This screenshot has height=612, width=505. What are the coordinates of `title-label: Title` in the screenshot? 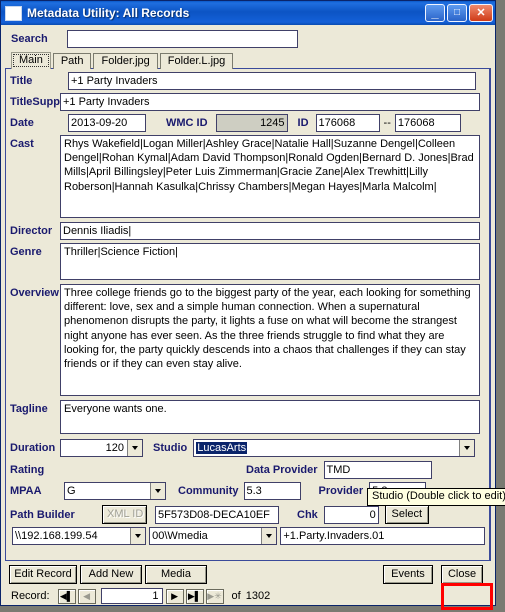 It's located at (21, 81).